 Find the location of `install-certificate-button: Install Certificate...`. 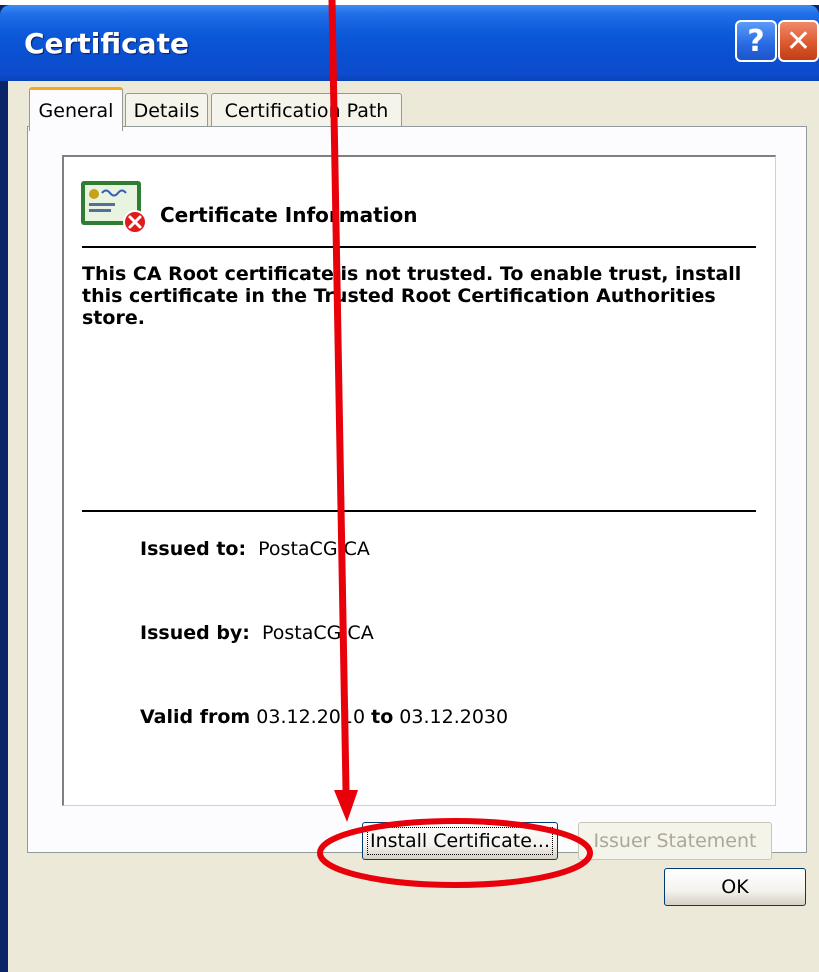

install-certificate-button: Install Certificate... is located at coordinates (460, 841).